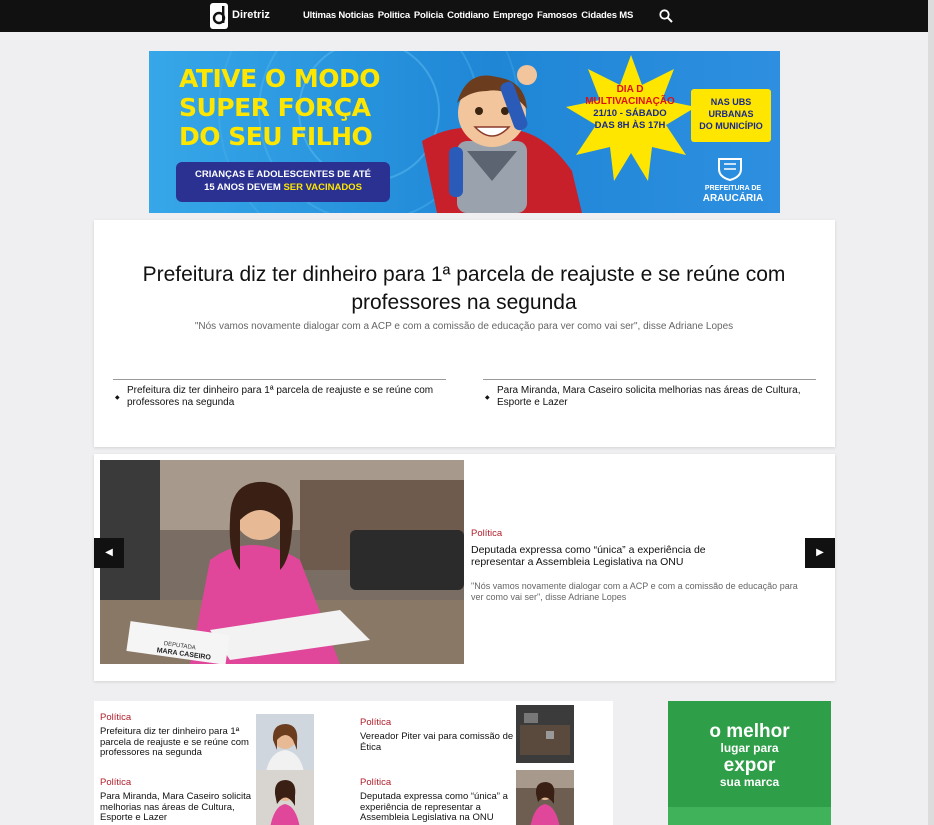 This screenshot has width=934, height=825. I want to click on araucaria-crest-icon, so click(730, 169).